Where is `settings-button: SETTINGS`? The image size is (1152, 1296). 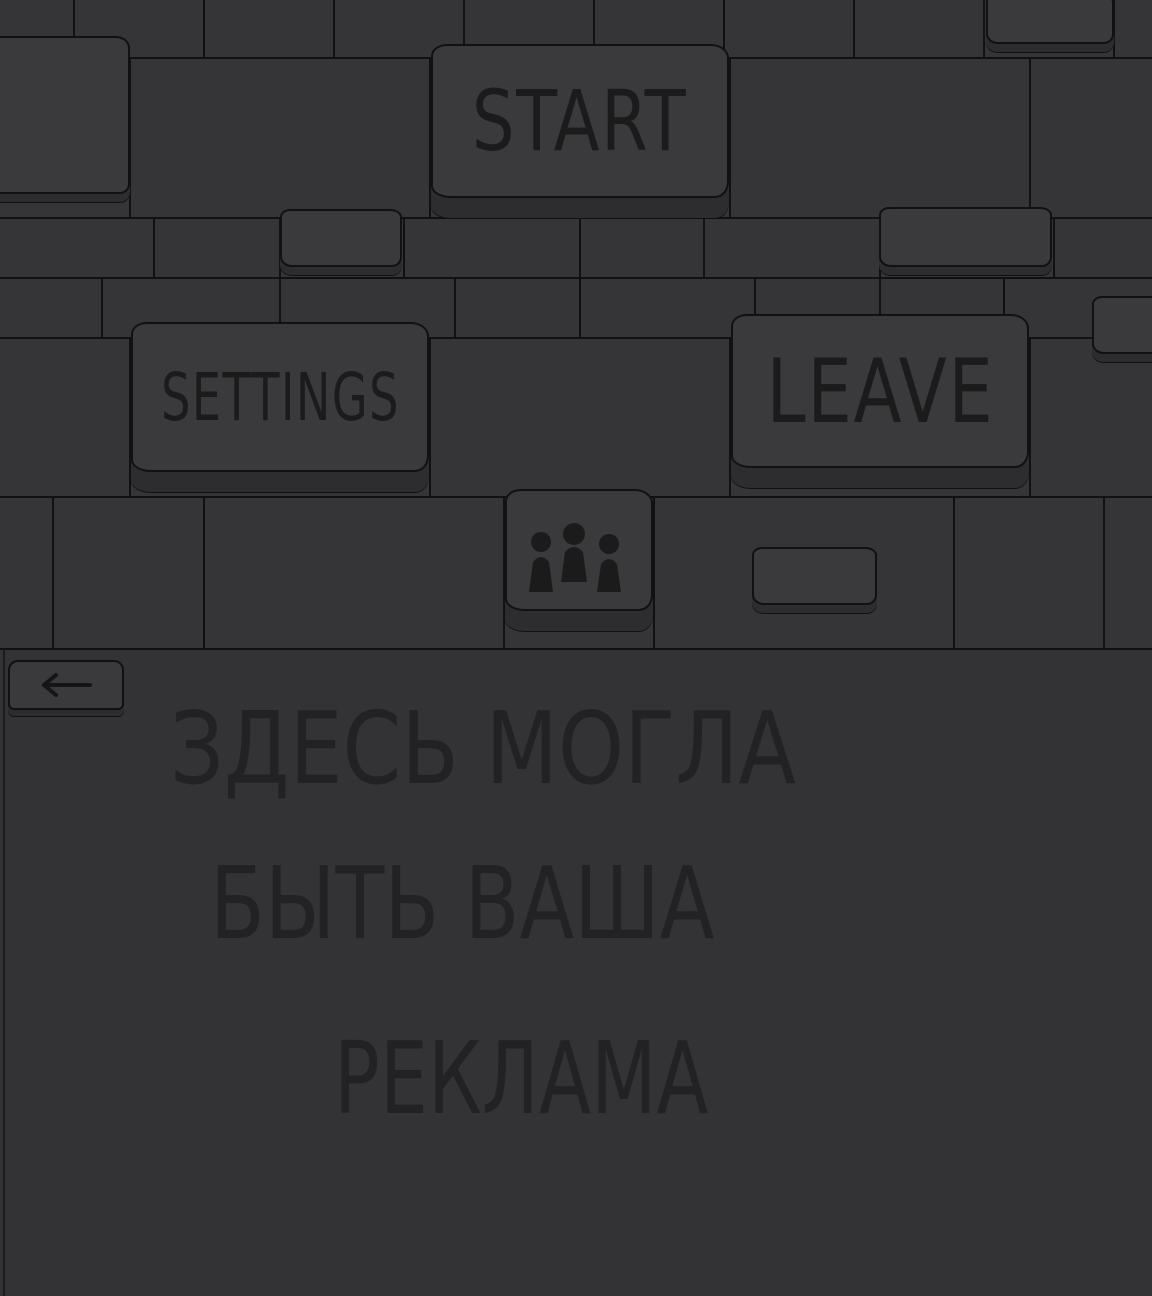
settings-button: SETTINGS is located at coordinates (280, 397).